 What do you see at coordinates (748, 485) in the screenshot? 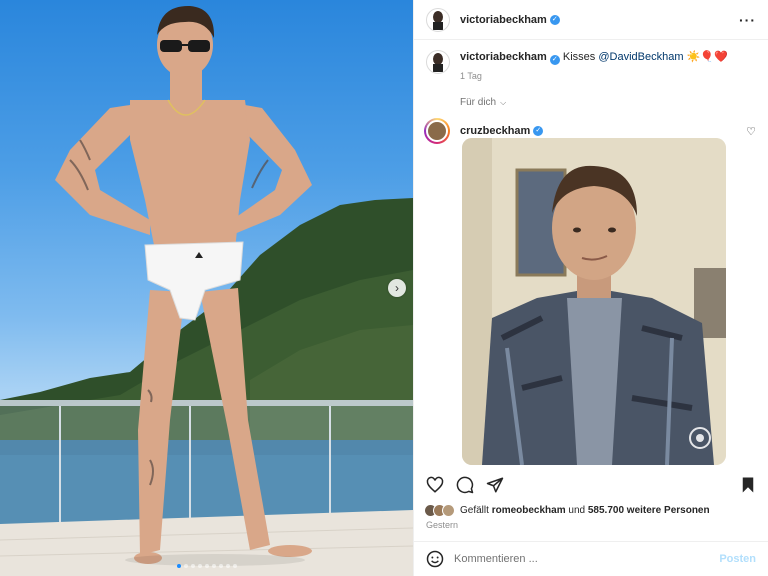
I see `bookmark-icon` at bounding box center [748, 485].